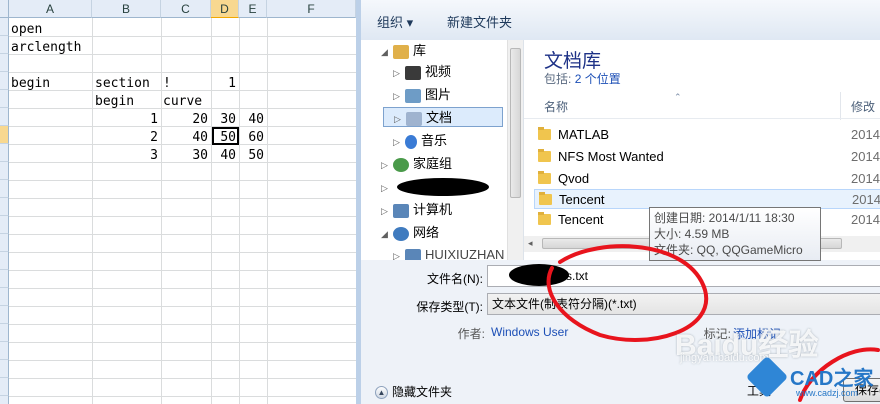 This screenshot has width=880, height=404. What do you see at coordinates (126, 138) in the screenshot?
I see `cell-b7: 2` at bounding box center [126, 138].